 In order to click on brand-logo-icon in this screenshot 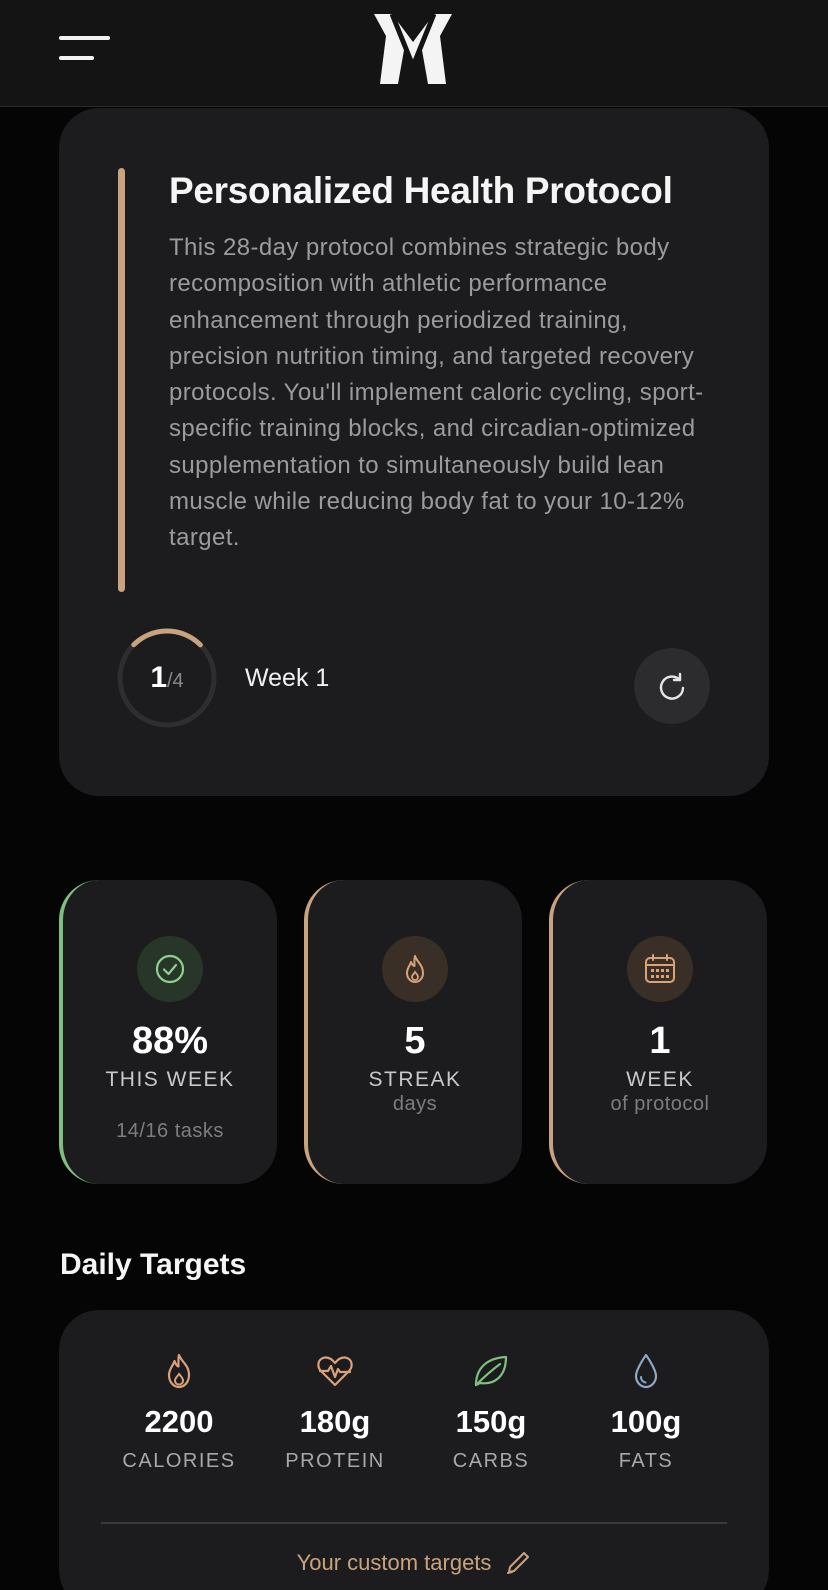, I will do `click(413, 49)`.